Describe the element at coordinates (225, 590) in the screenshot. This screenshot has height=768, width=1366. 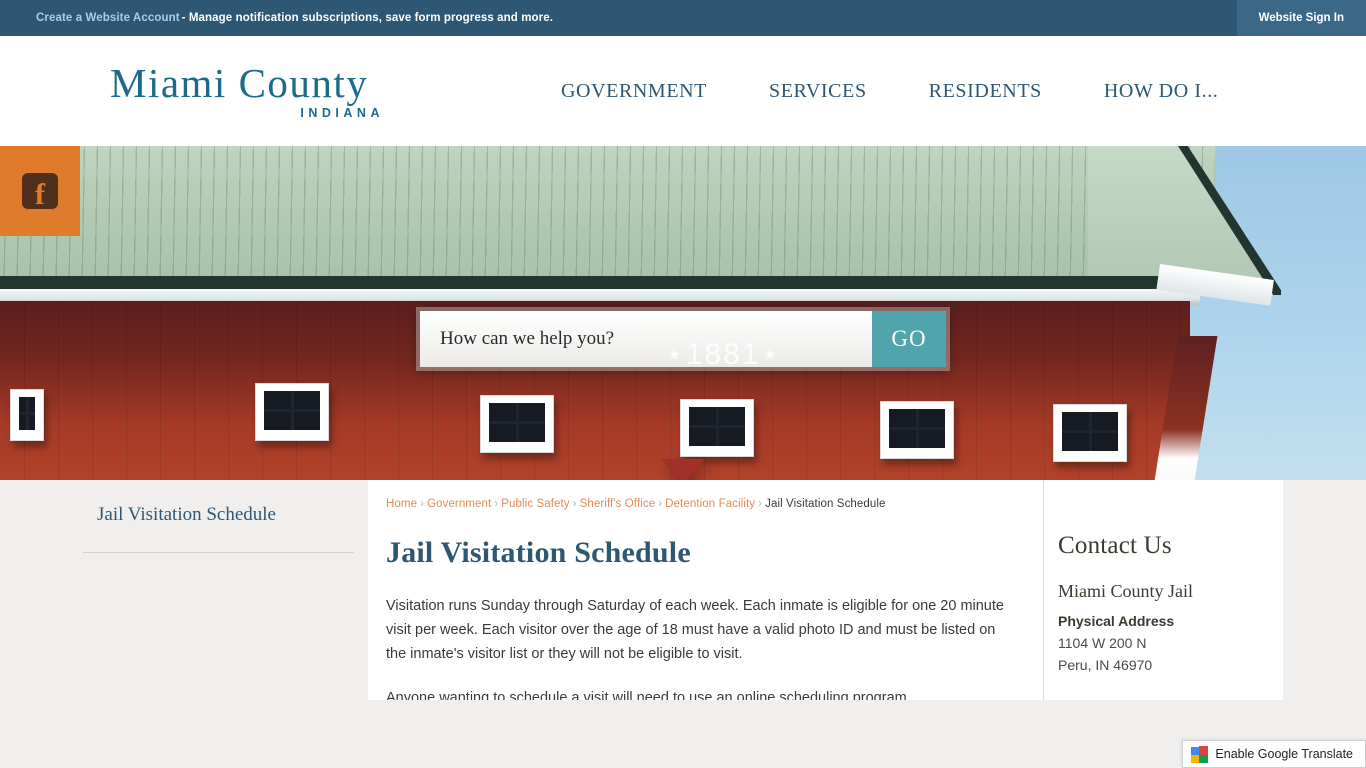
I see `left-sidebar: Jail Visitation Schedule` at that location.